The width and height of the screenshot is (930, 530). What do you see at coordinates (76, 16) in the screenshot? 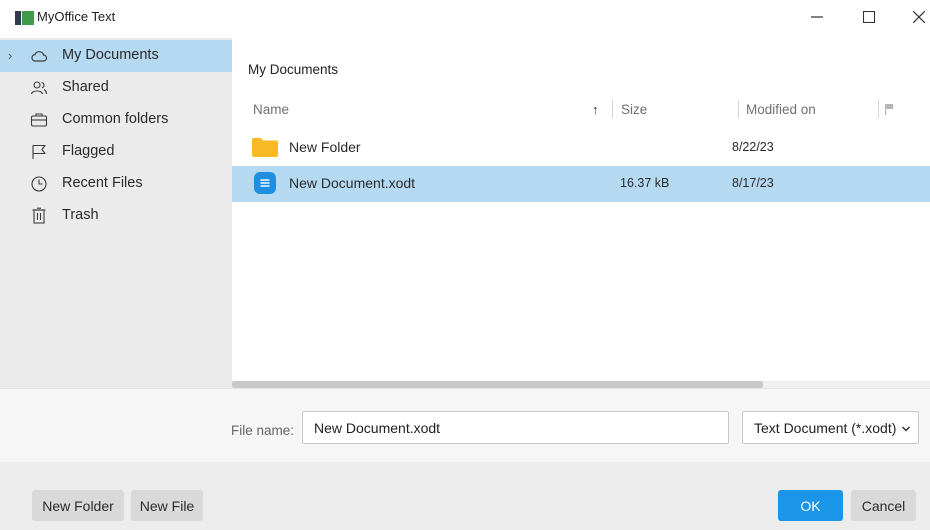
I see `window-title: MyOffice Text` at bounding box center [76, 16].